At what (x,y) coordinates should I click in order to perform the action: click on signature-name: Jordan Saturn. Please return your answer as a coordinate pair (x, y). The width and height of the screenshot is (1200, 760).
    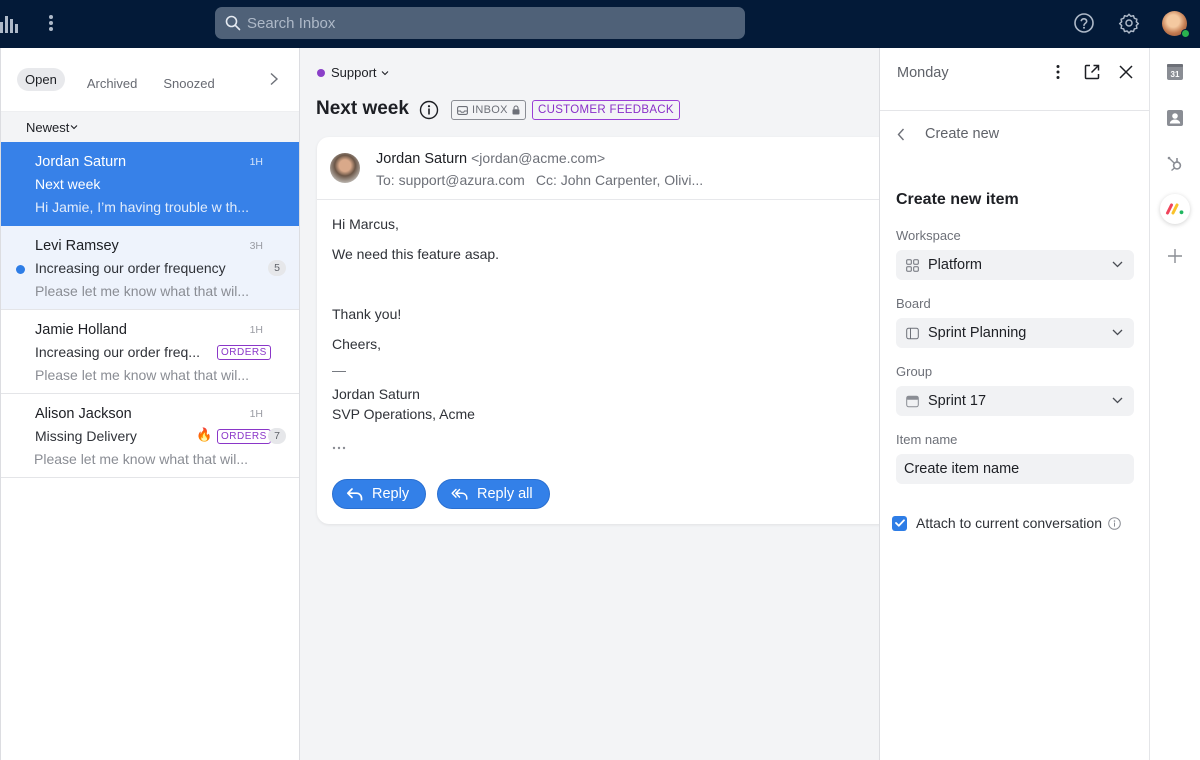
    Looking at the image, I should click on (376, 394).